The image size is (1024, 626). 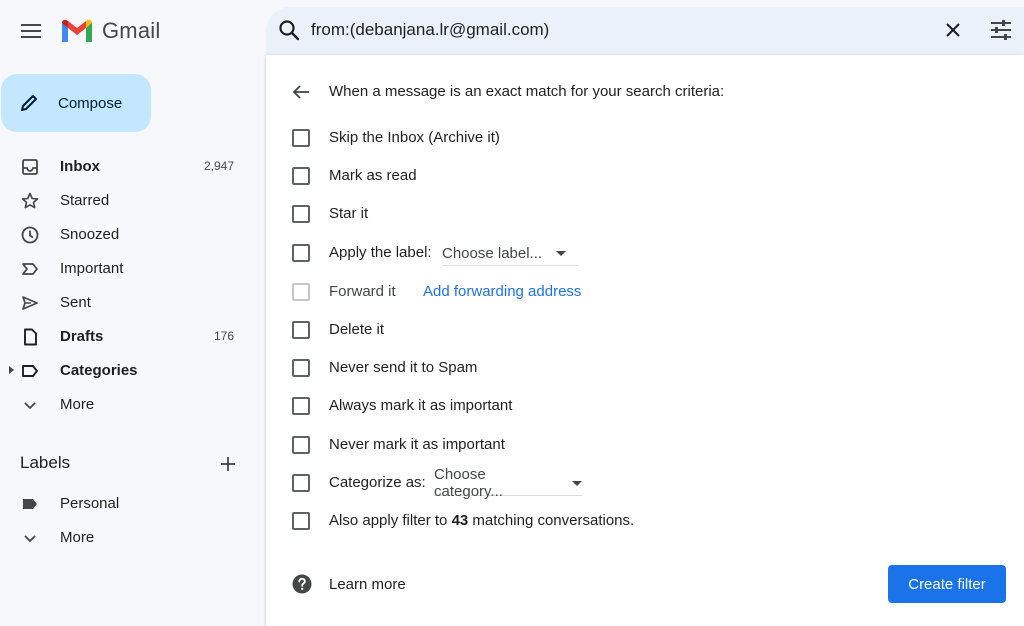 I want to click on also-apply-suffix: matching conversations., so click(x=551, y=520).